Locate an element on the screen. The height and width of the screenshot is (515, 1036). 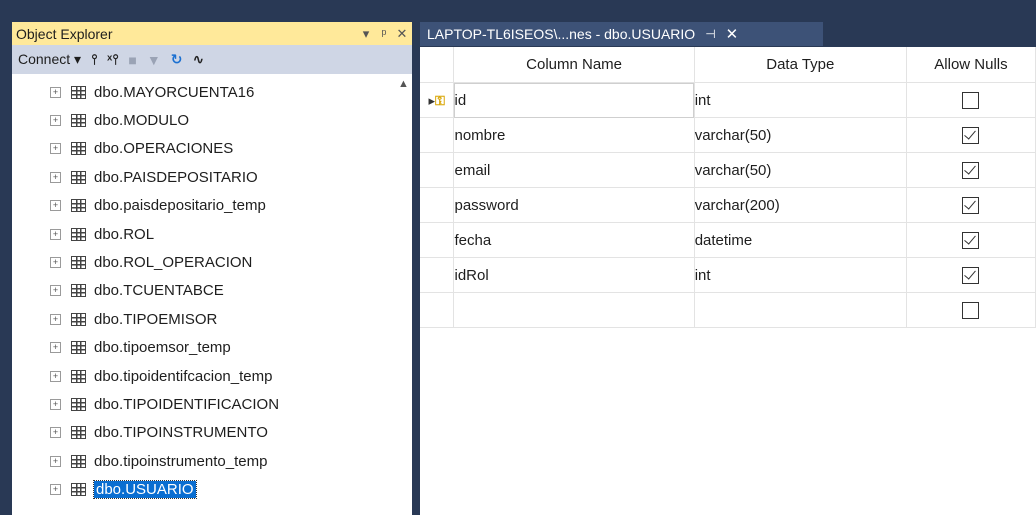
stop-icon: ■ is located at coordinates (132, 60).